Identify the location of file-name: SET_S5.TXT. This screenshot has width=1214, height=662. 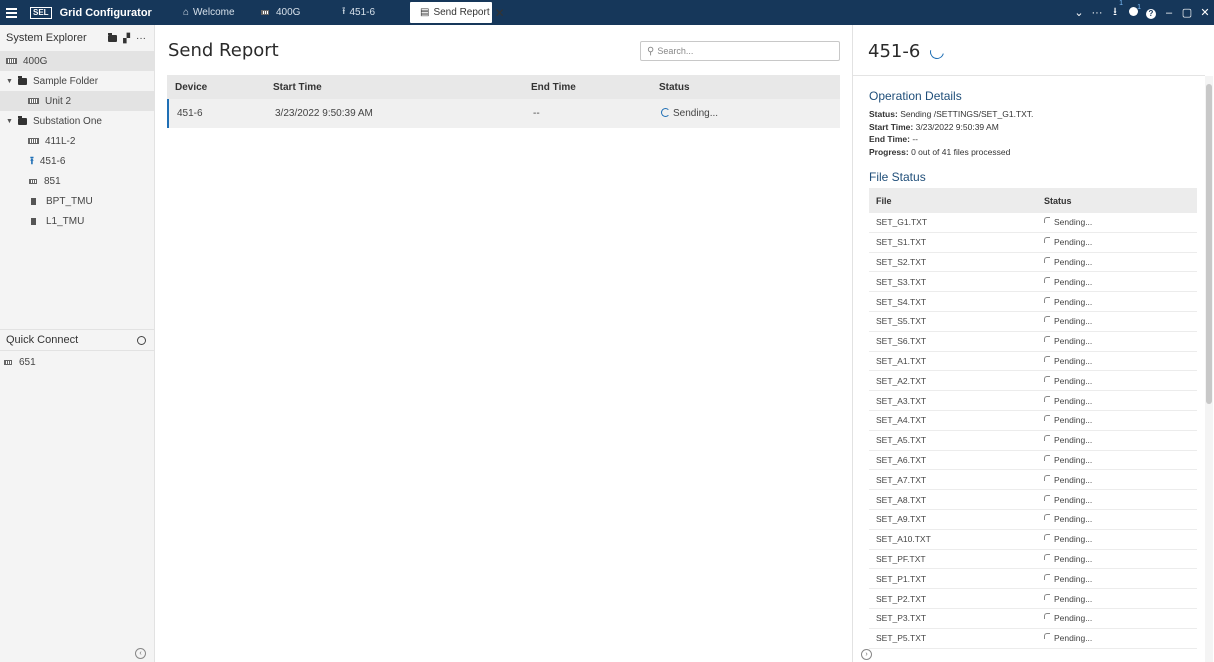
(901, 321).